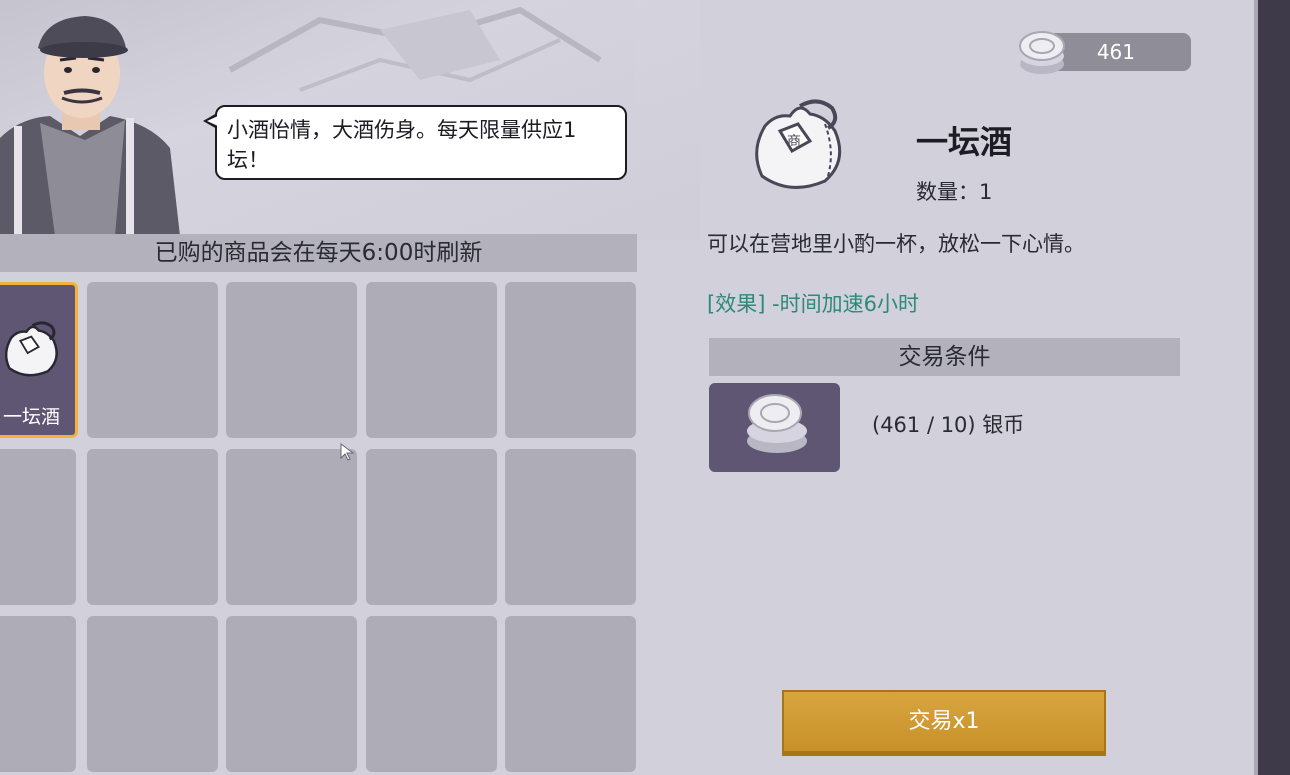 This screenshot has height=775, width=1290. What do you see at coordinates (1274, 387) in the screenshot?
I see `panel-border` at bounding box center [1274, 387].